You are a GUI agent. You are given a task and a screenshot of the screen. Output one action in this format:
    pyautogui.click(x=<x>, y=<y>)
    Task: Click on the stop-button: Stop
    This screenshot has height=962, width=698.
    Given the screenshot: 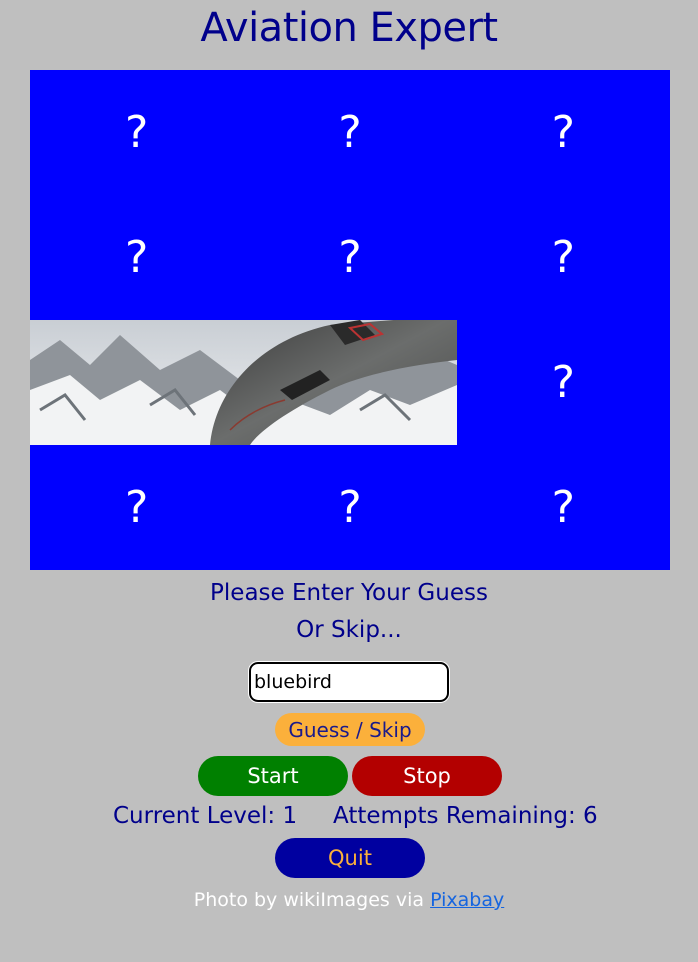 What is the action you would take?
    pyautogui.click(x=427, y=776)
    